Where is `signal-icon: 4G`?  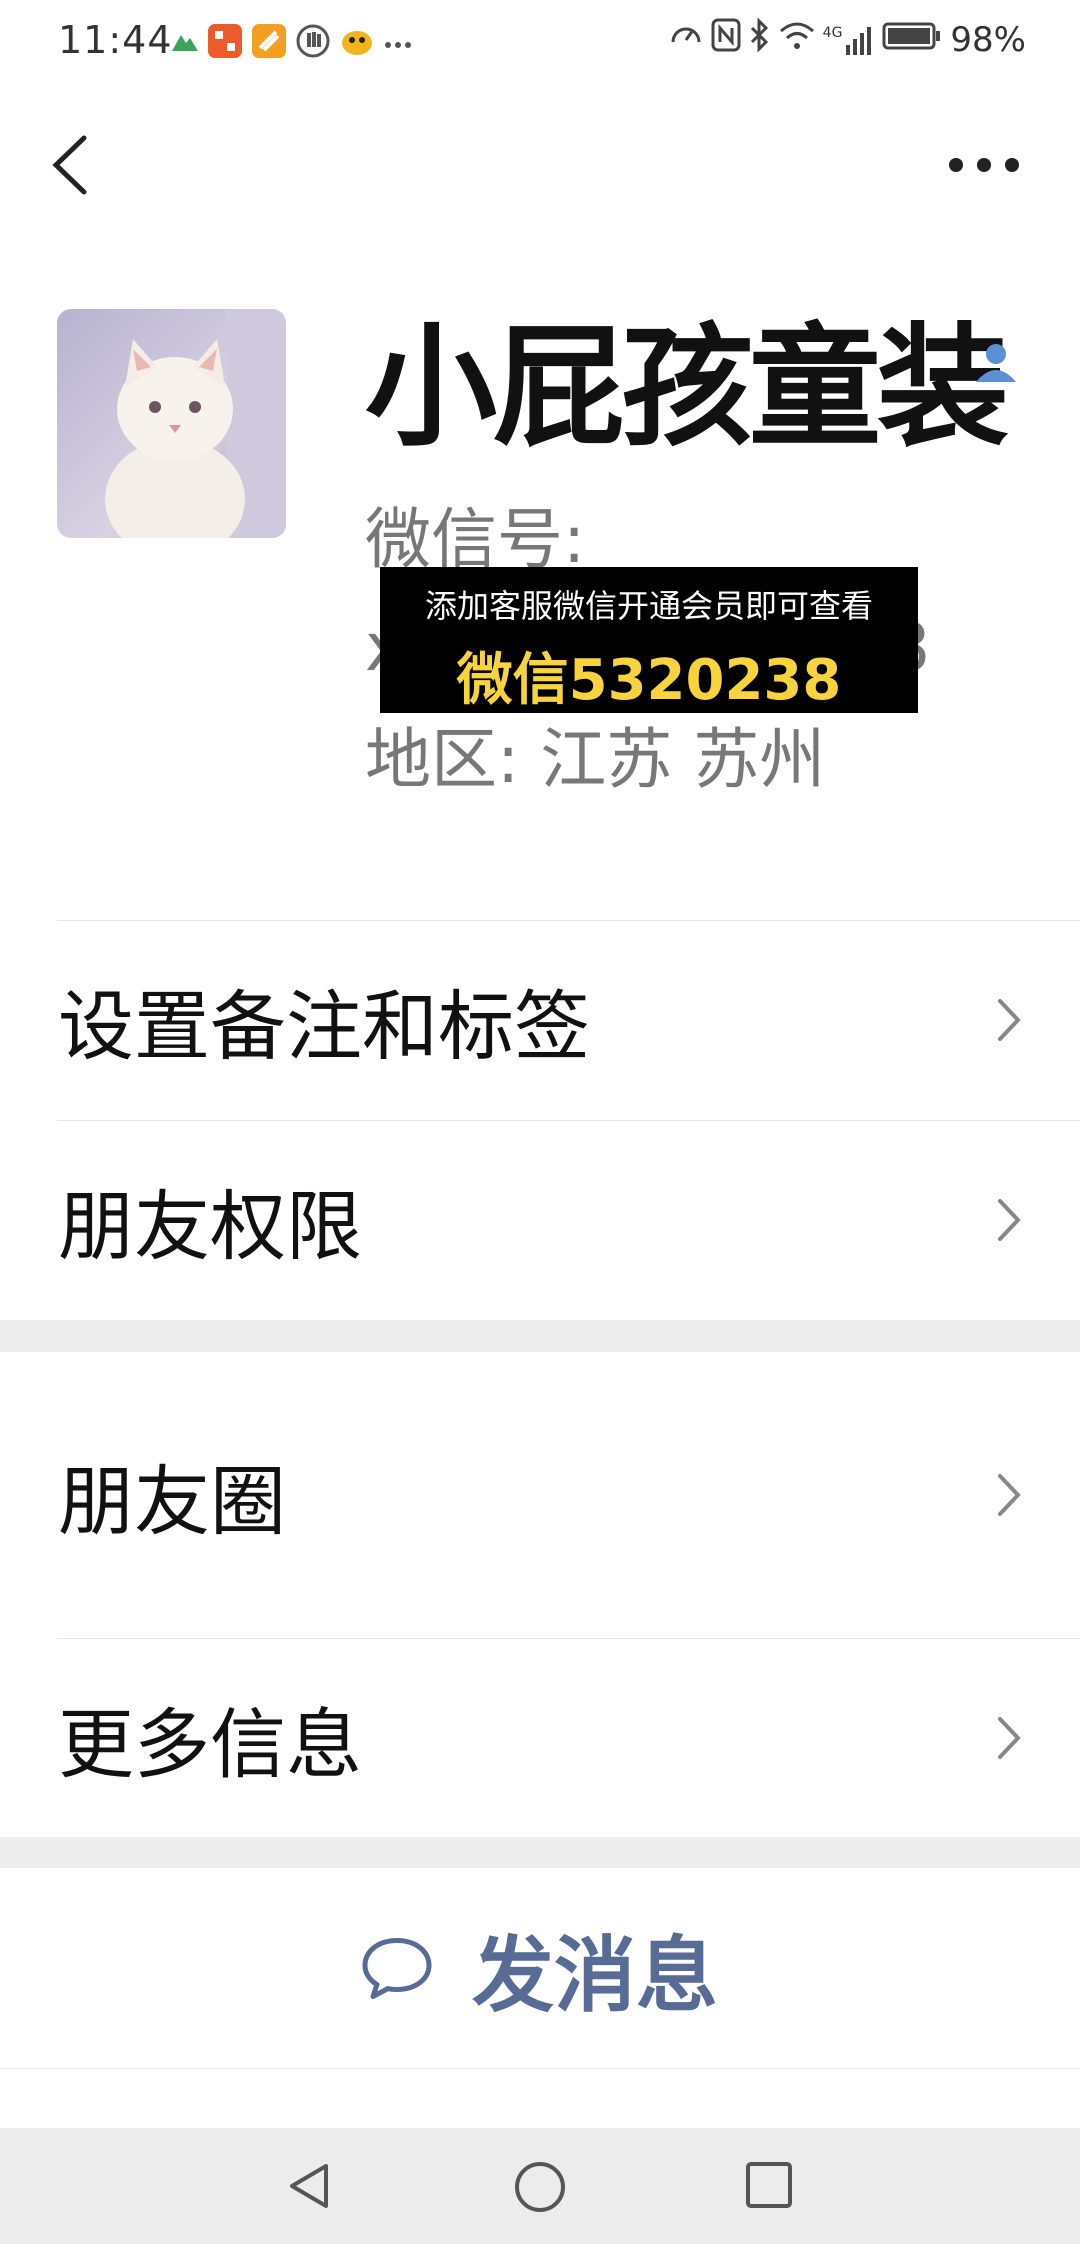 signal-icon: 4G is located at coordinates (849, 40).